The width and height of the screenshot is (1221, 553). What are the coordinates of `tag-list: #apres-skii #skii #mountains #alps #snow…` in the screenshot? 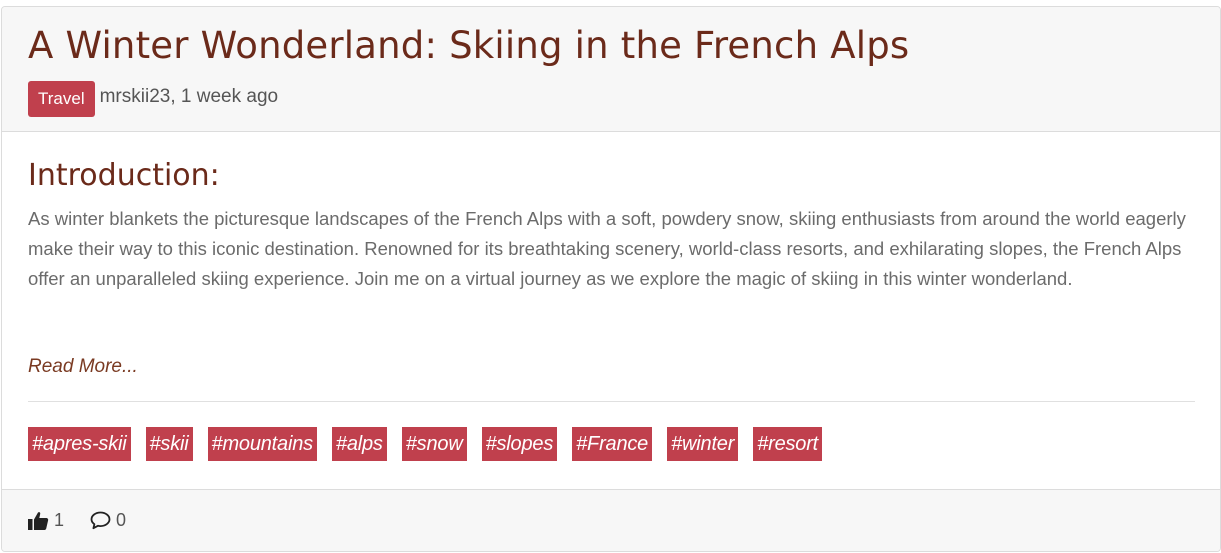 It's located at (611, 444).